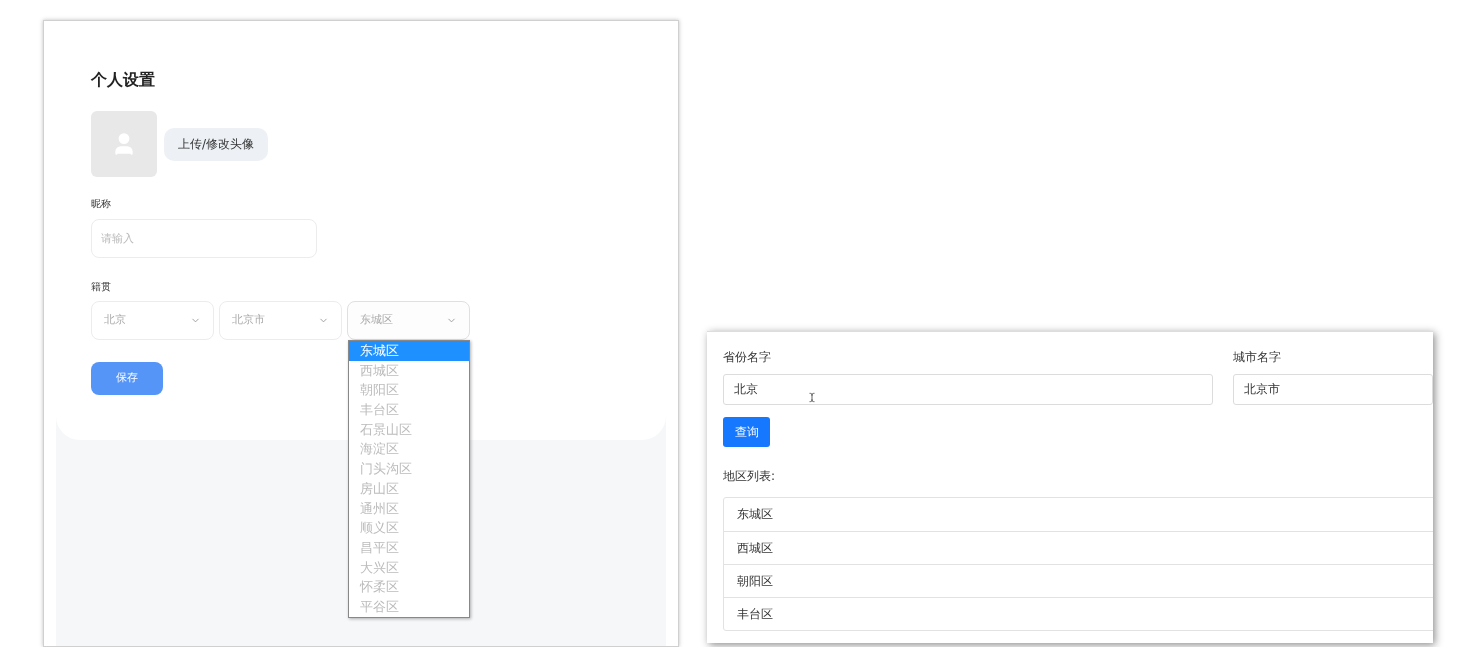 Image resolution: width=1463 pixels, height=647 pixels. Describe the element at coordinates (409, 528) in the screenshot. I see `dropdown-option: 顺义区` at that location.